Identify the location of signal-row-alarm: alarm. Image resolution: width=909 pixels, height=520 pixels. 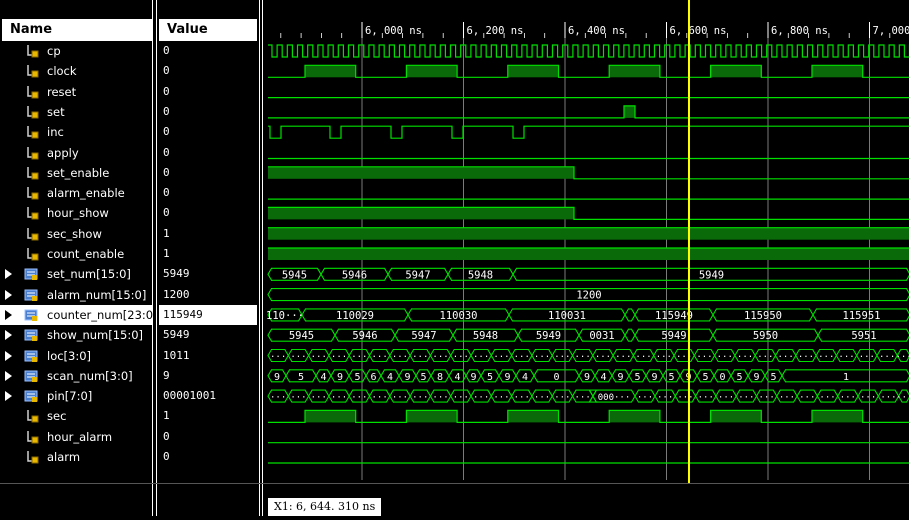
(76, 457).